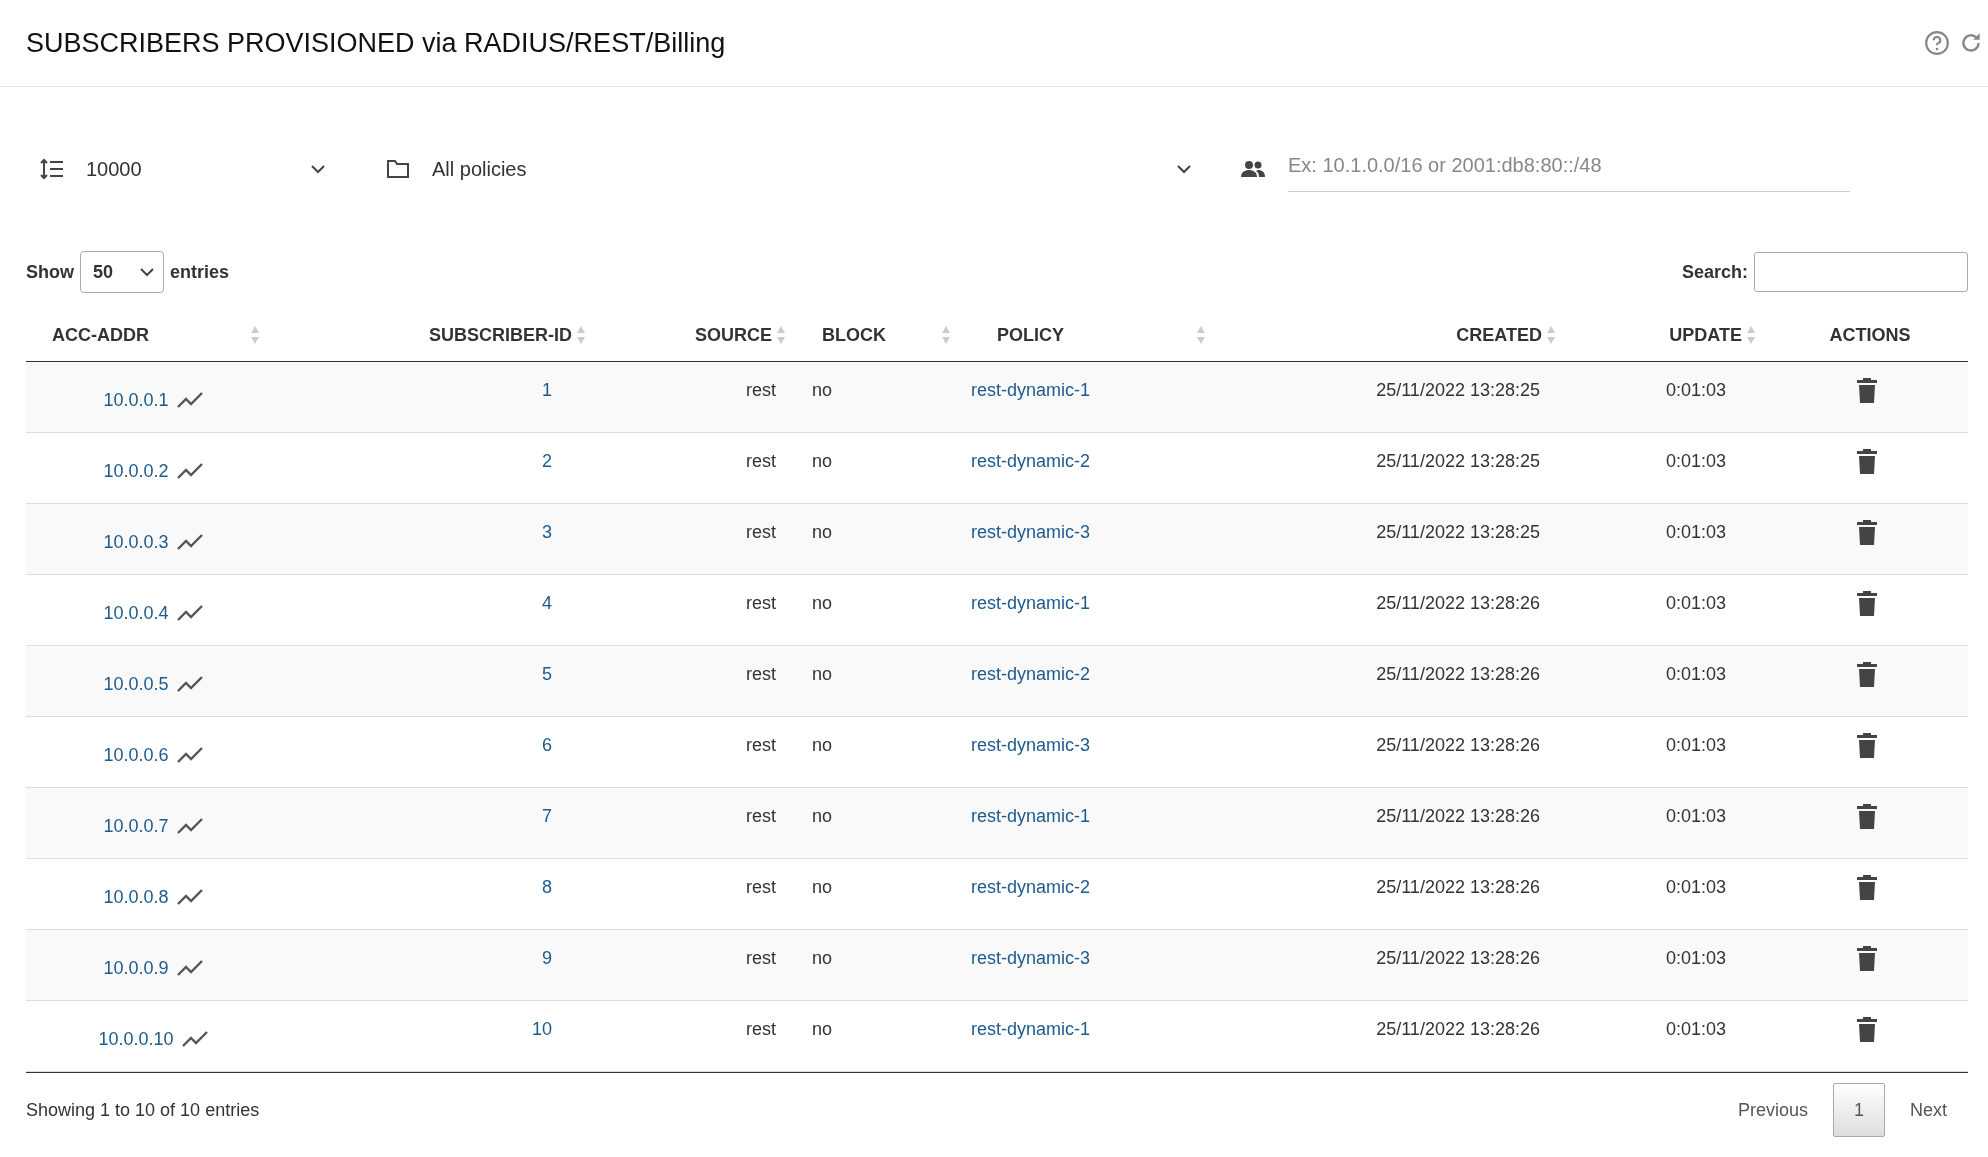  I want to click on column-header: ACC-ADDR, so click(100, 335).